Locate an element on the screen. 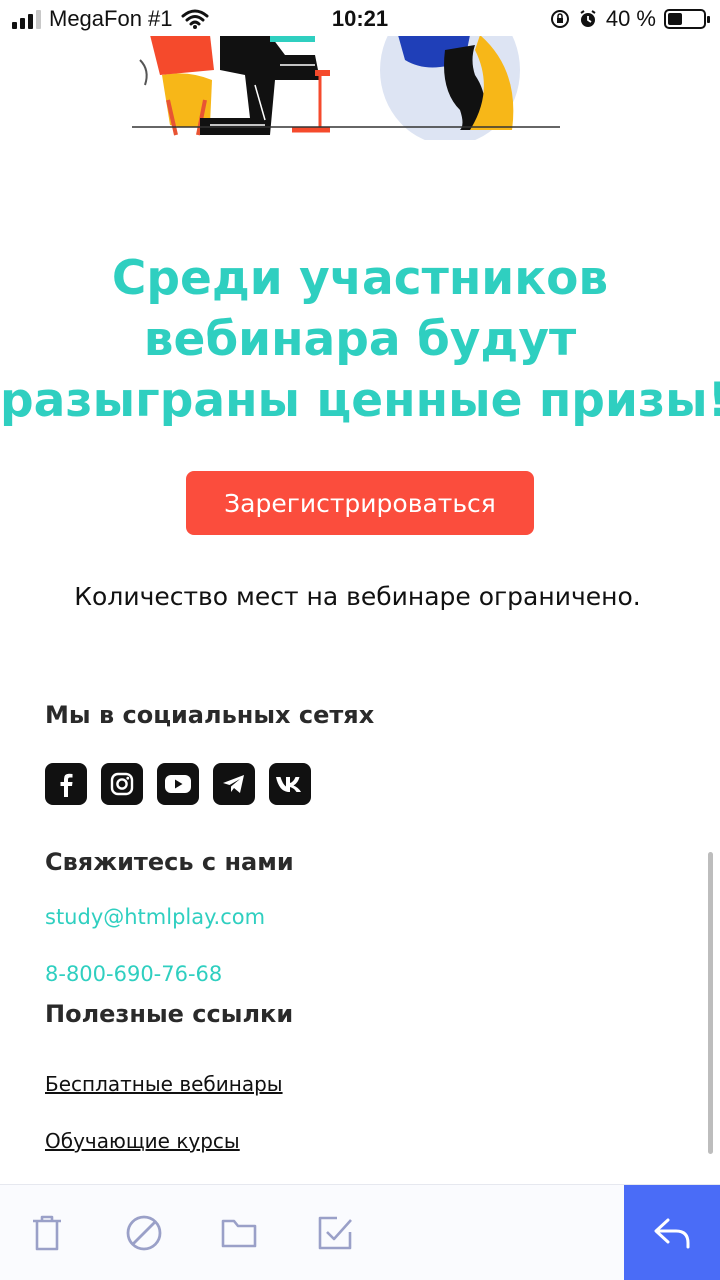 The width and height of the screenshot is (720, 1280). contact-section-title: Свяжитесь с нами is located at coordinates (169, 862).